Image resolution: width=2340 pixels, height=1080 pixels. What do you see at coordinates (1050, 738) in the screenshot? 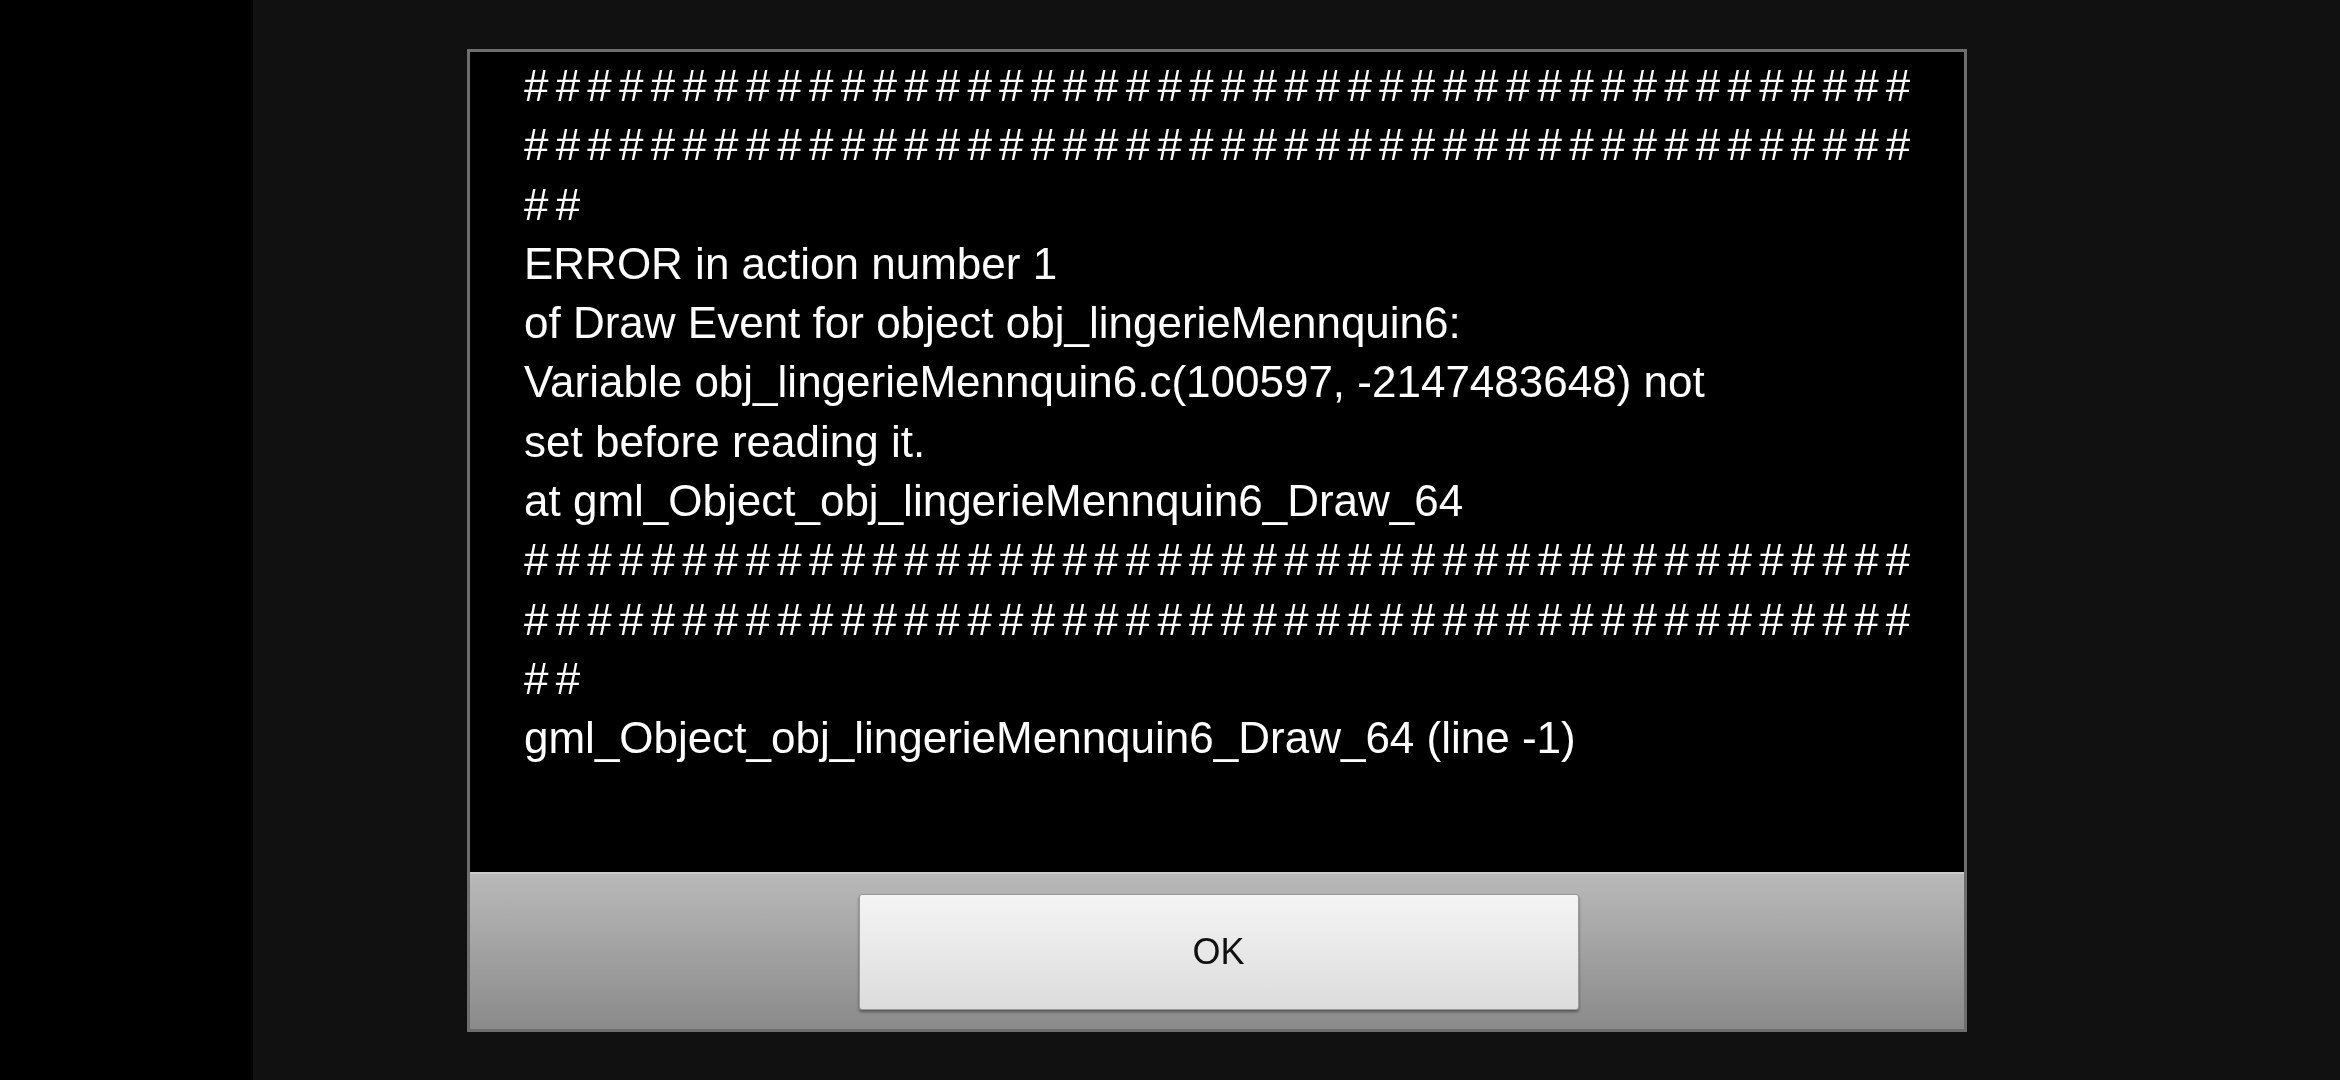
I see `error-message-line: gml_Object_obj_lingerieMennquin6_Draw_64 (line -1)` at bounding box center [1050, 738].